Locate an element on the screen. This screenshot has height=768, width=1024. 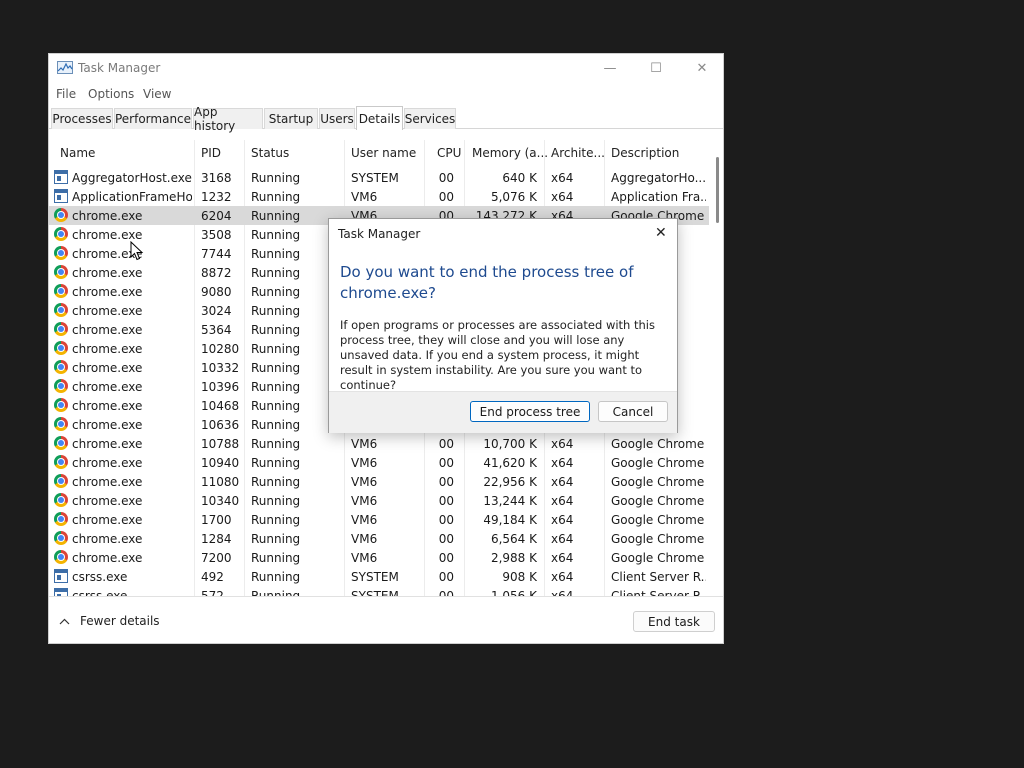
title-bar: Task Manager — ☐ ✕ is located at coordinates (386, 69).